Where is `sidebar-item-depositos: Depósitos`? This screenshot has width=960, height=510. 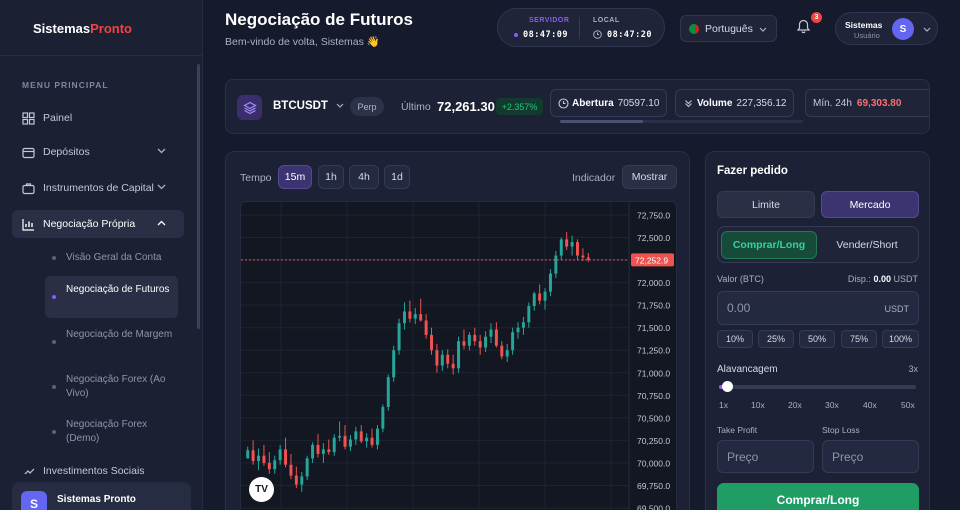
sidebar-item-depositos: Depósitos is located at coordinates (98, 152).